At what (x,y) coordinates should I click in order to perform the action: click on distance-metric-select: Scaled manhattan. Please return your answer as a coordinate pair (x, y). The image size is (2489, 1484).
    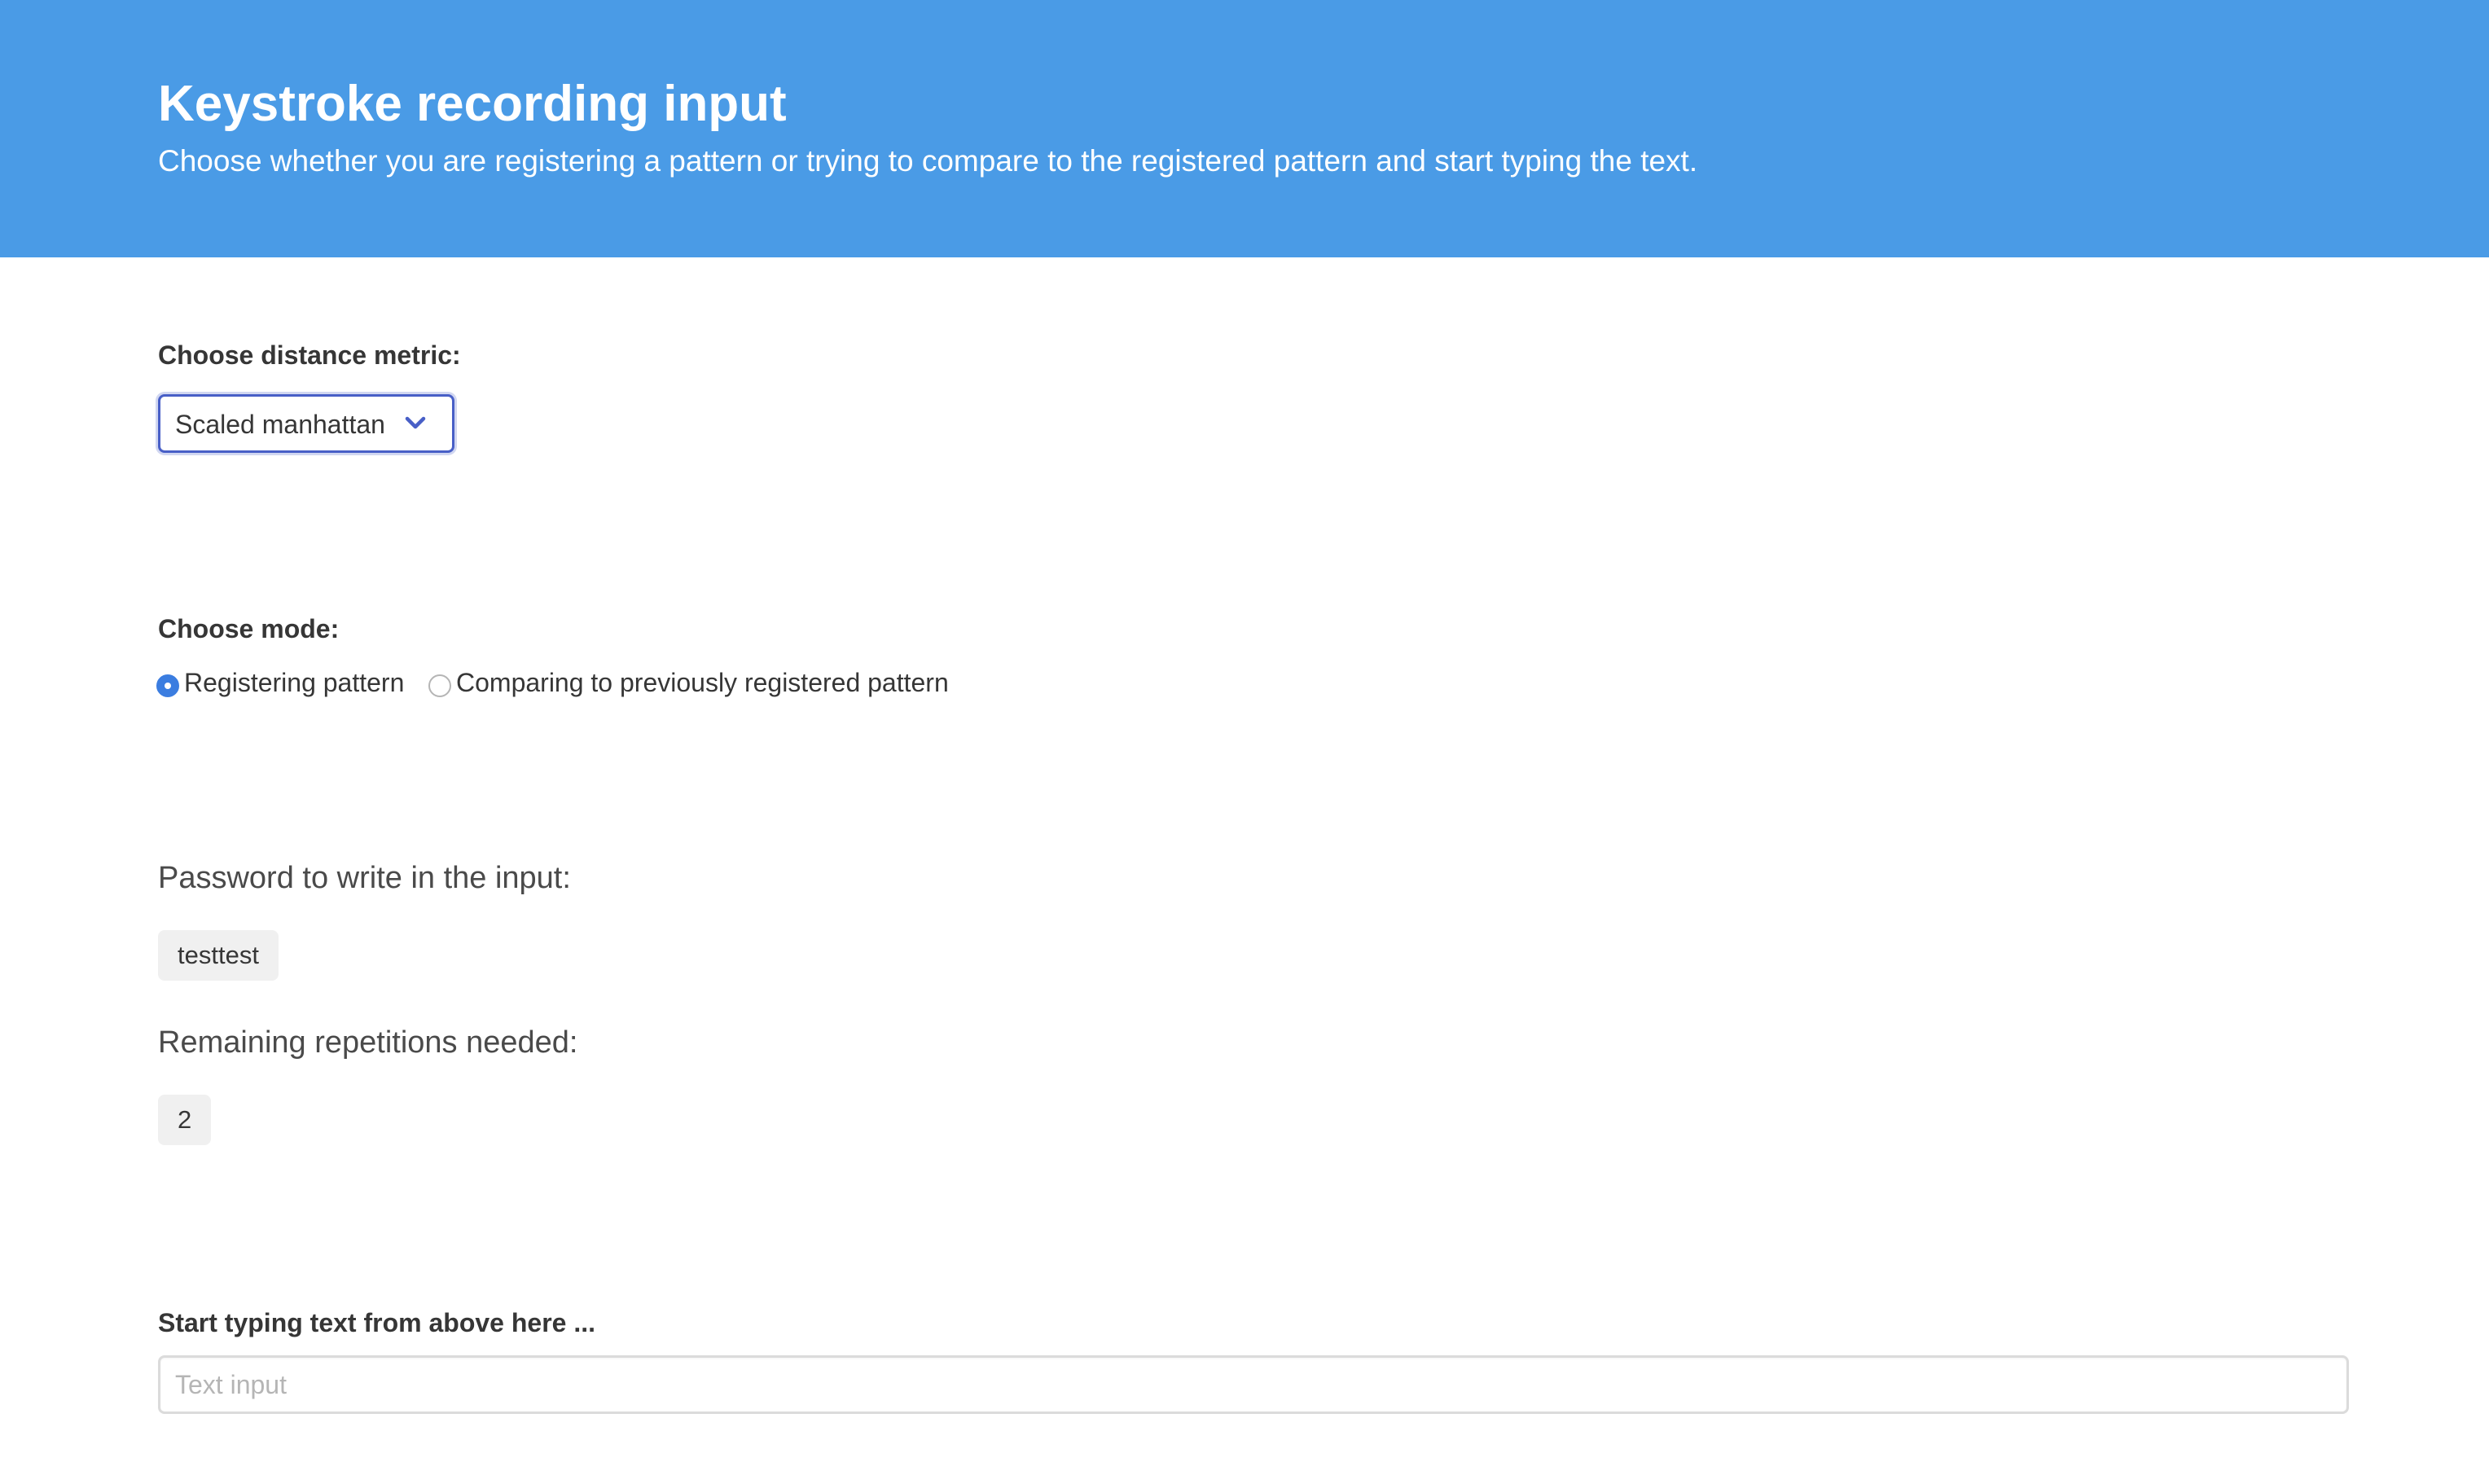
    Looking at the image, I should click on (306, 423).